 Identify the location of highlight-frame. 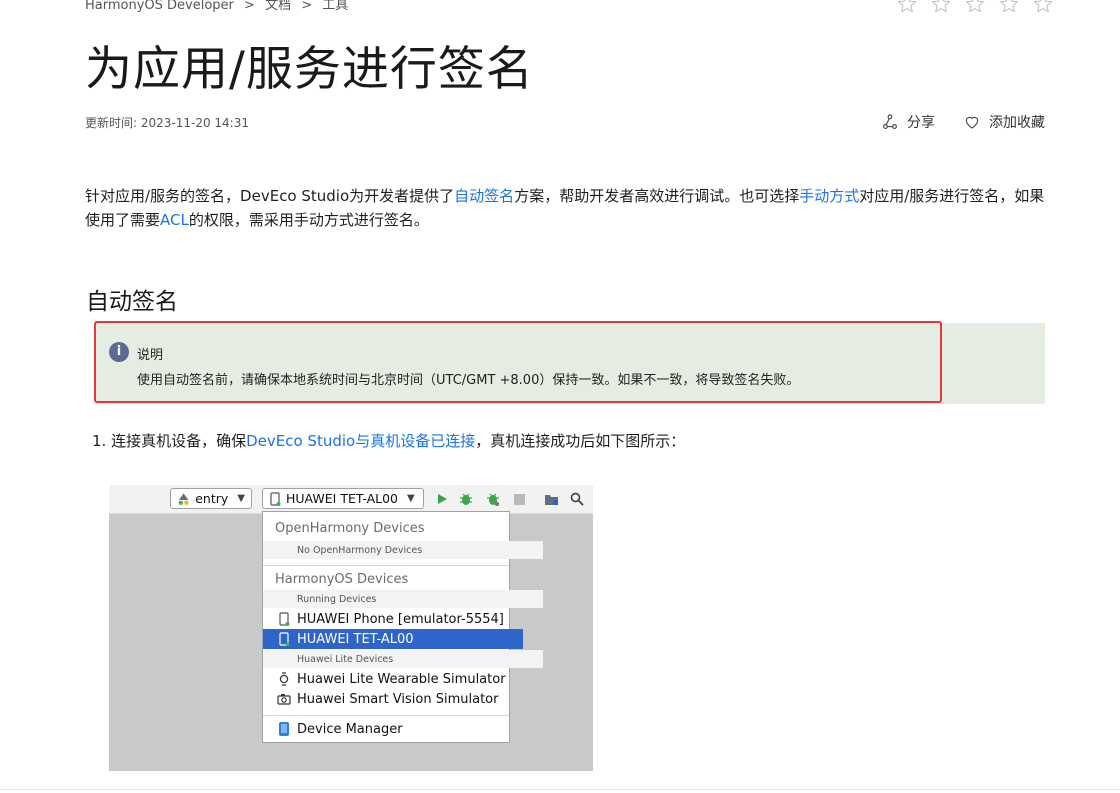
(518, 362).